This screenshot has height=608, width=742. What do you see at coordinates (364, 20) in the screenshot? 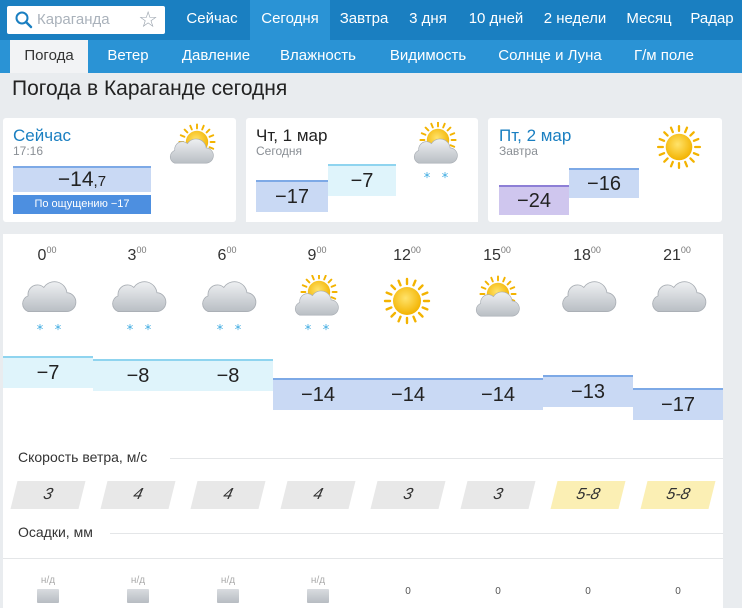
I see `tab-tomorrow: Завтра` at bounding box center [364, 20].